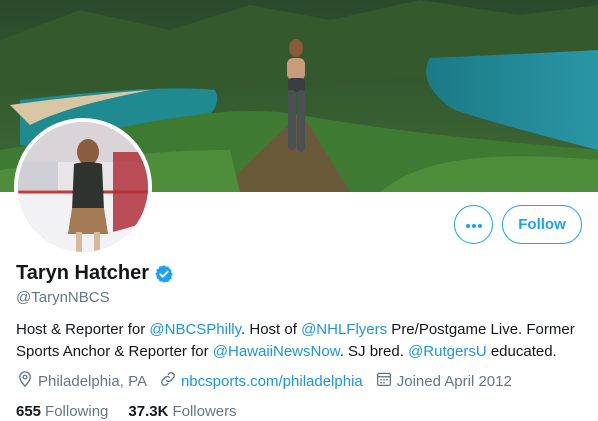  I want to click on profile-handle: @TarynNBCS, so click(63, 297).